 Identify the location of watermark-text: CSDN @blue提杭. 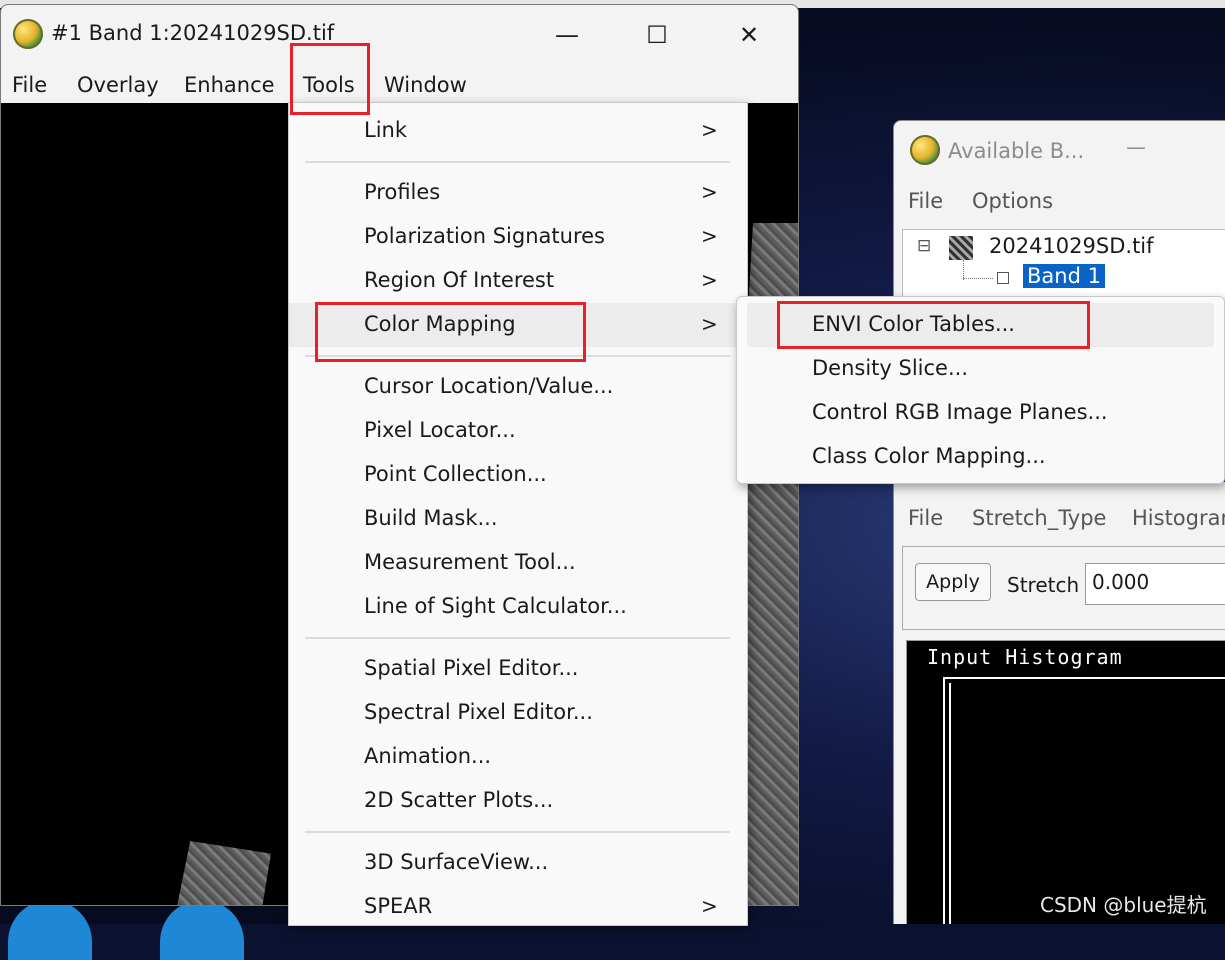
(1123, 905).